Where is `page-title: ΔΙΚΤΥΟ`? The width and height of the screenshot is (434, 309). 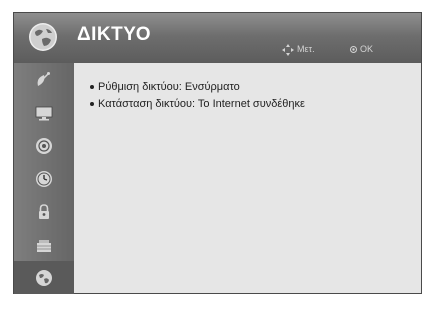 page-title: ΔΙΚΤΥΟ is located at coordinates (114, 34).